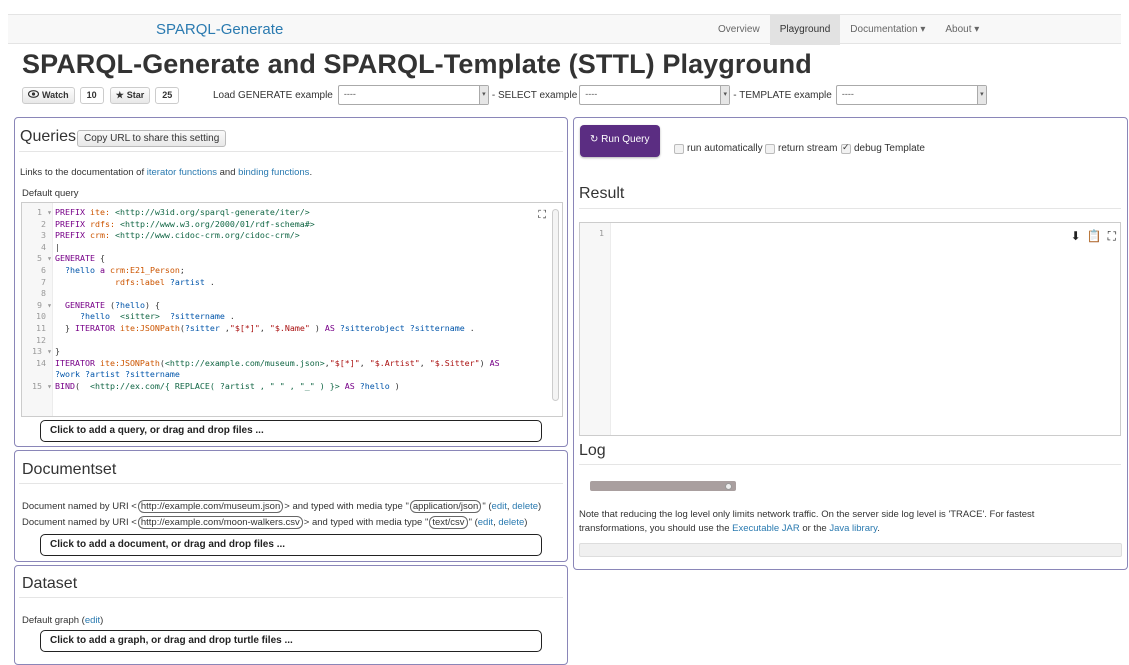  I want to click on select-example-select: ---- ▾, so click(655, 95).